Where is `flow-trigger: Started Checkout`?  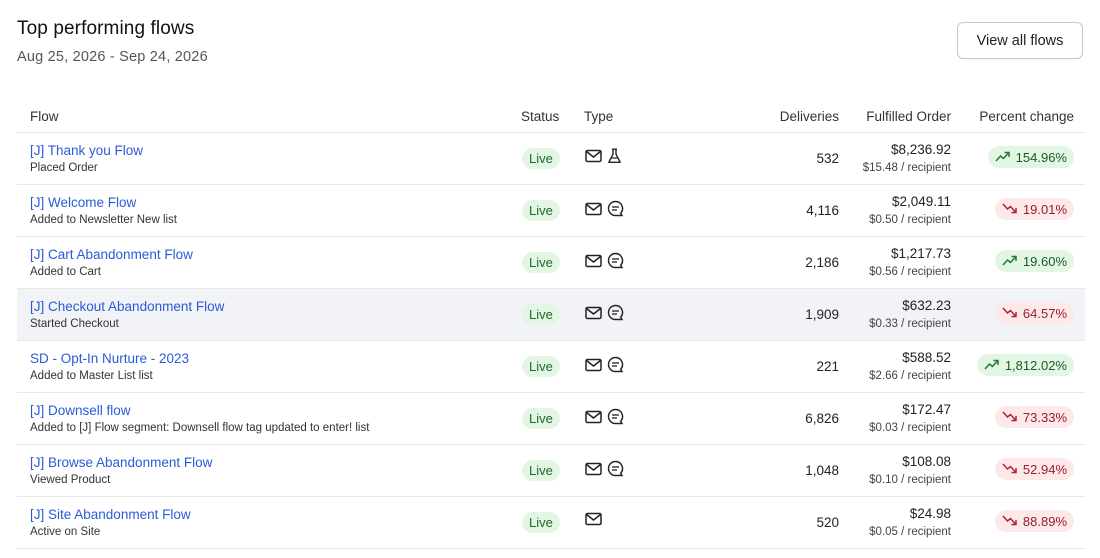 flow-trigger: Started Checkout is located at coordinates (74, 324).